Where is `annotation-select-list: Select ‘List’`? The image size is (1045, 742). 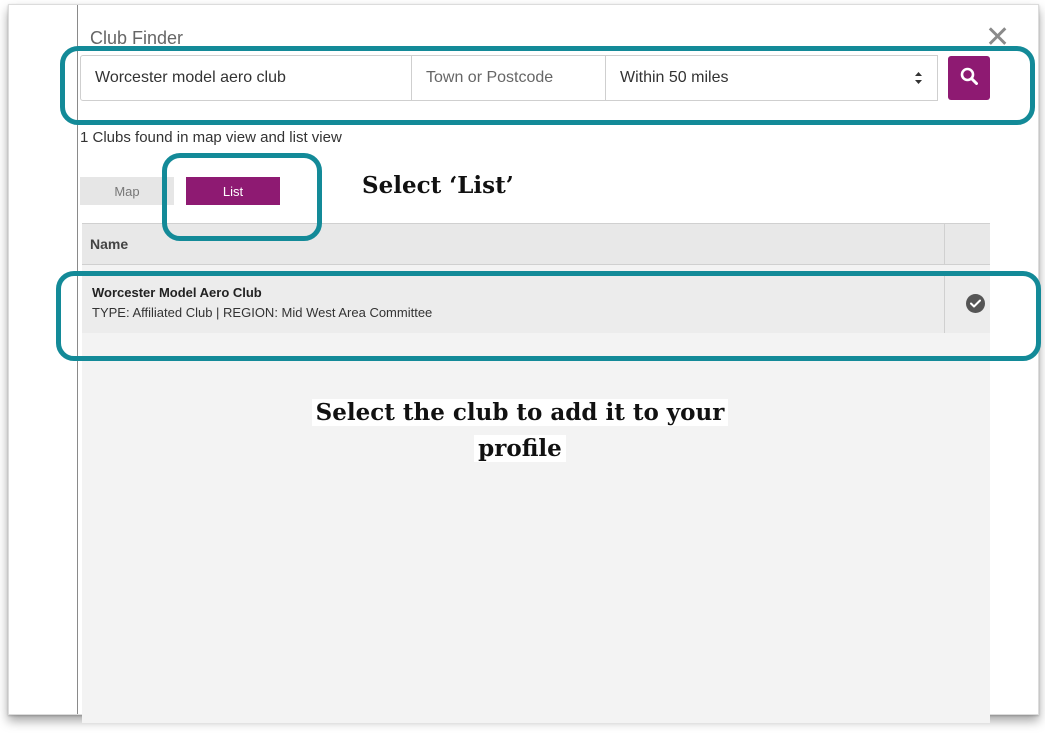 annotation-select-list: Select ‘List’ is located at coordinates (438, 185).